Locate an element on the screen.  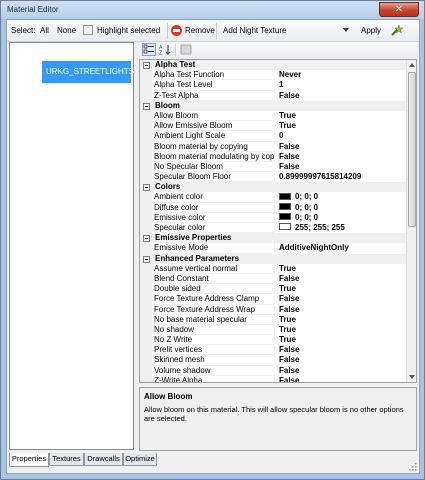
category-row: Enhanced Parameters is located at coordinates (273, 258).